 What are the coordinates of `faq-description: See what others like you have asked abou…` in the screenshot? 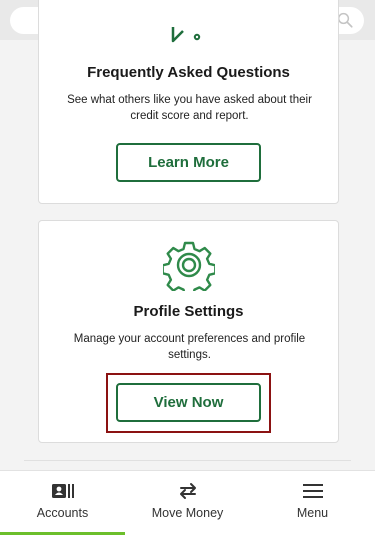 It's located at (189, 108).